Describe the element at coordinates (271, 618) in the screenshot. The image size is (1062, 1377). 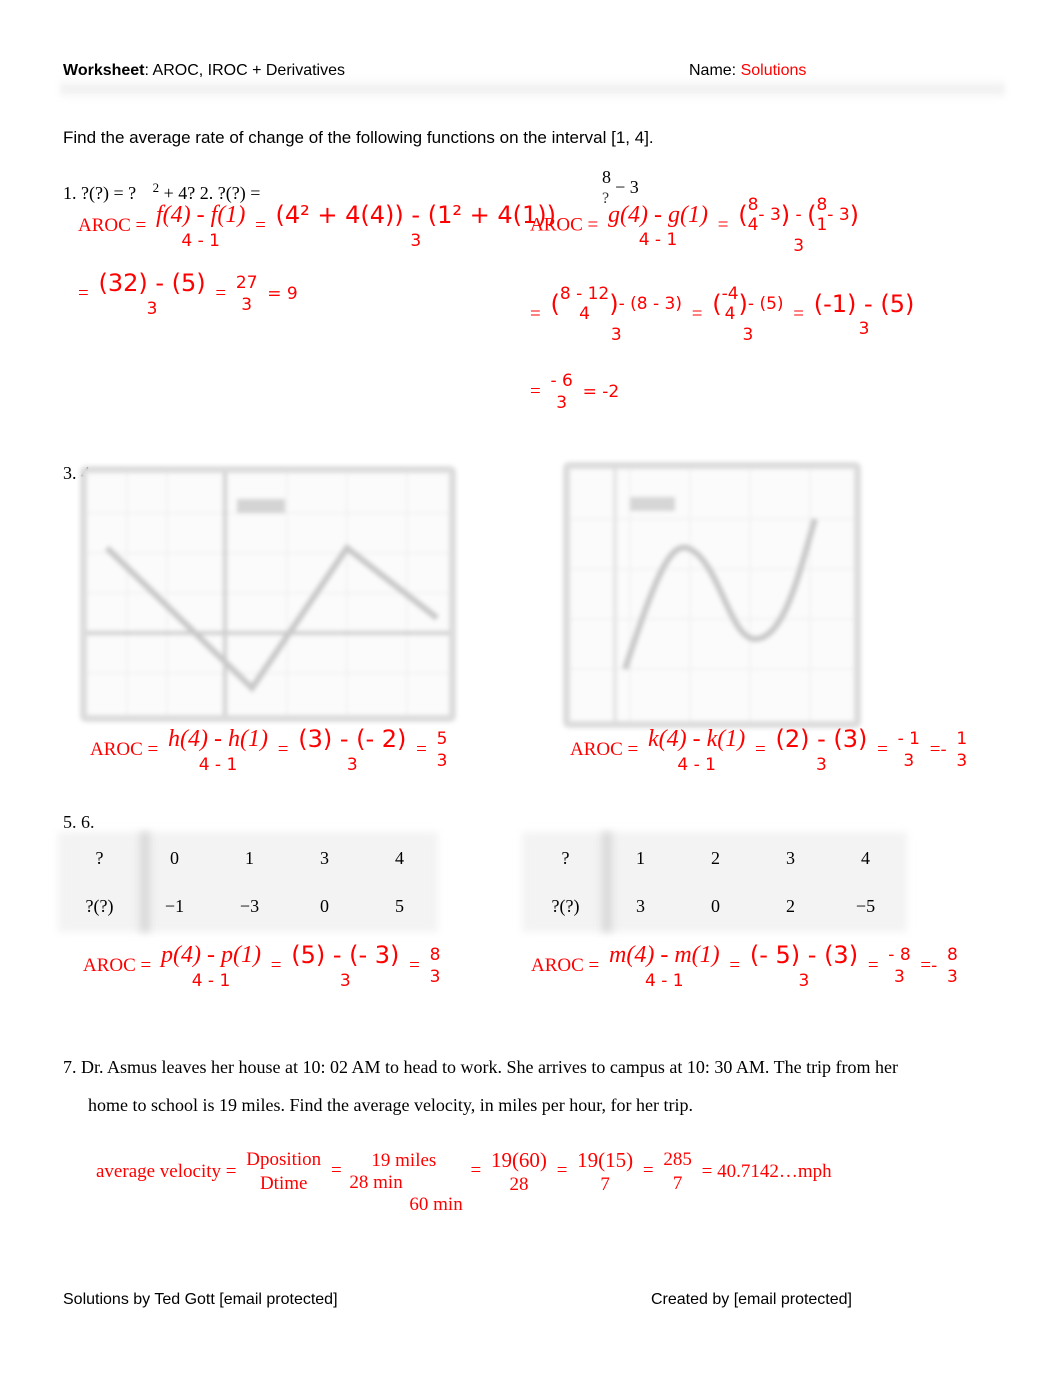
I see `graph-h-curve` at that location.